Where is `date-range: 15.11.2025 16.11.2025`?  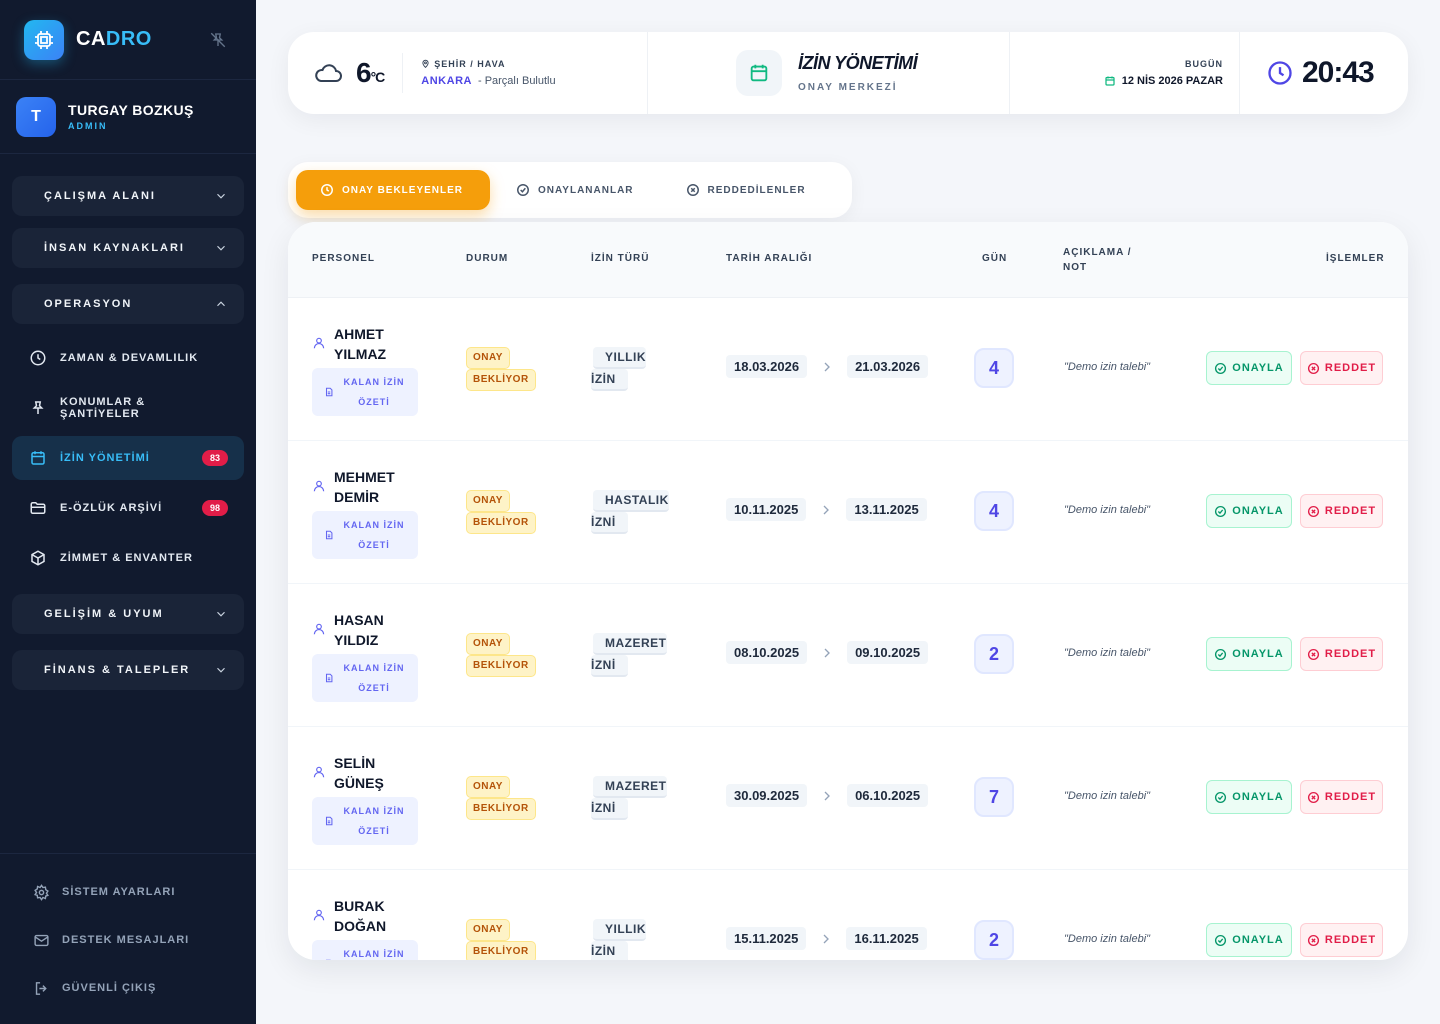 date-range: 15.11.2025 16.11.2025 is located at coordinates (826, 938).